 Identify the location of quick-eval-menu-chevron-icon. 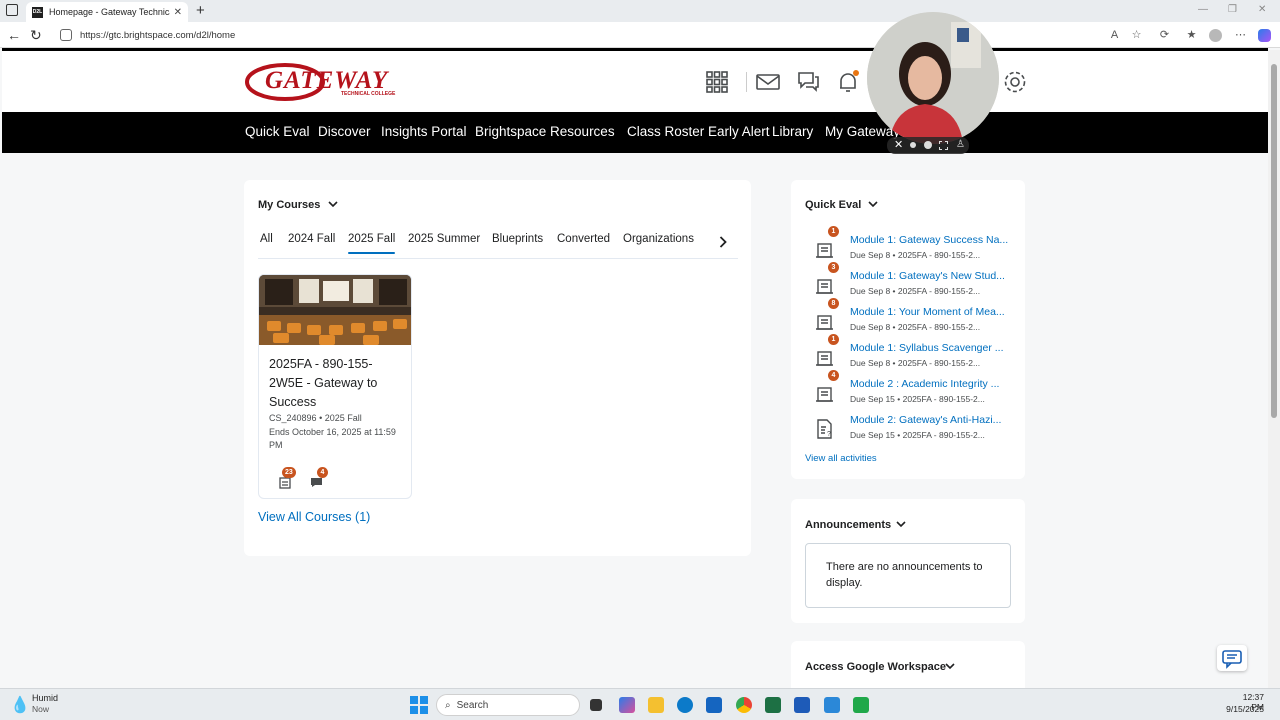
(873, 204).